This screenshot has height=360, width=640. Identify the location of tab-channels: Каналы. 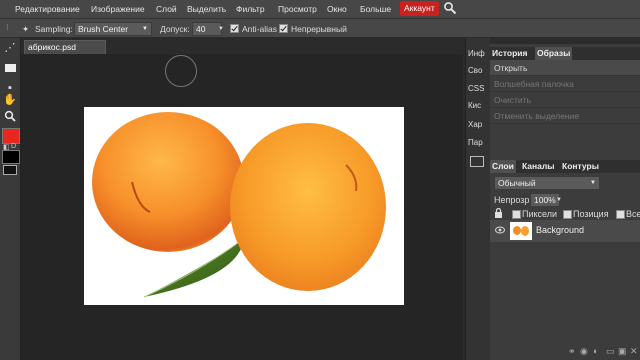
(538, 166).